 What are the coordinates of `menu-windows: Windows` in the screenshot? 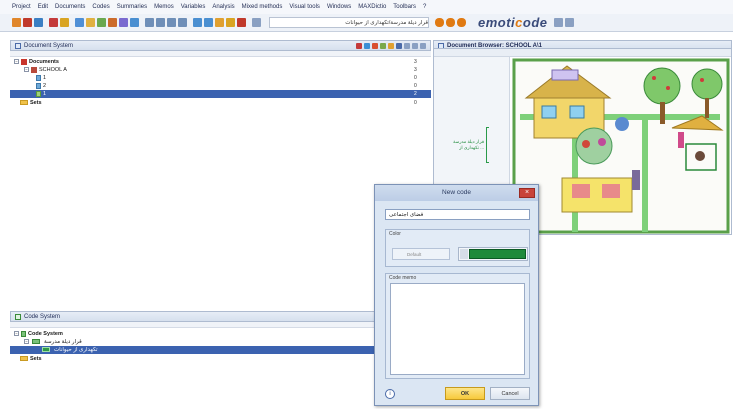 It's located at (339, 7).